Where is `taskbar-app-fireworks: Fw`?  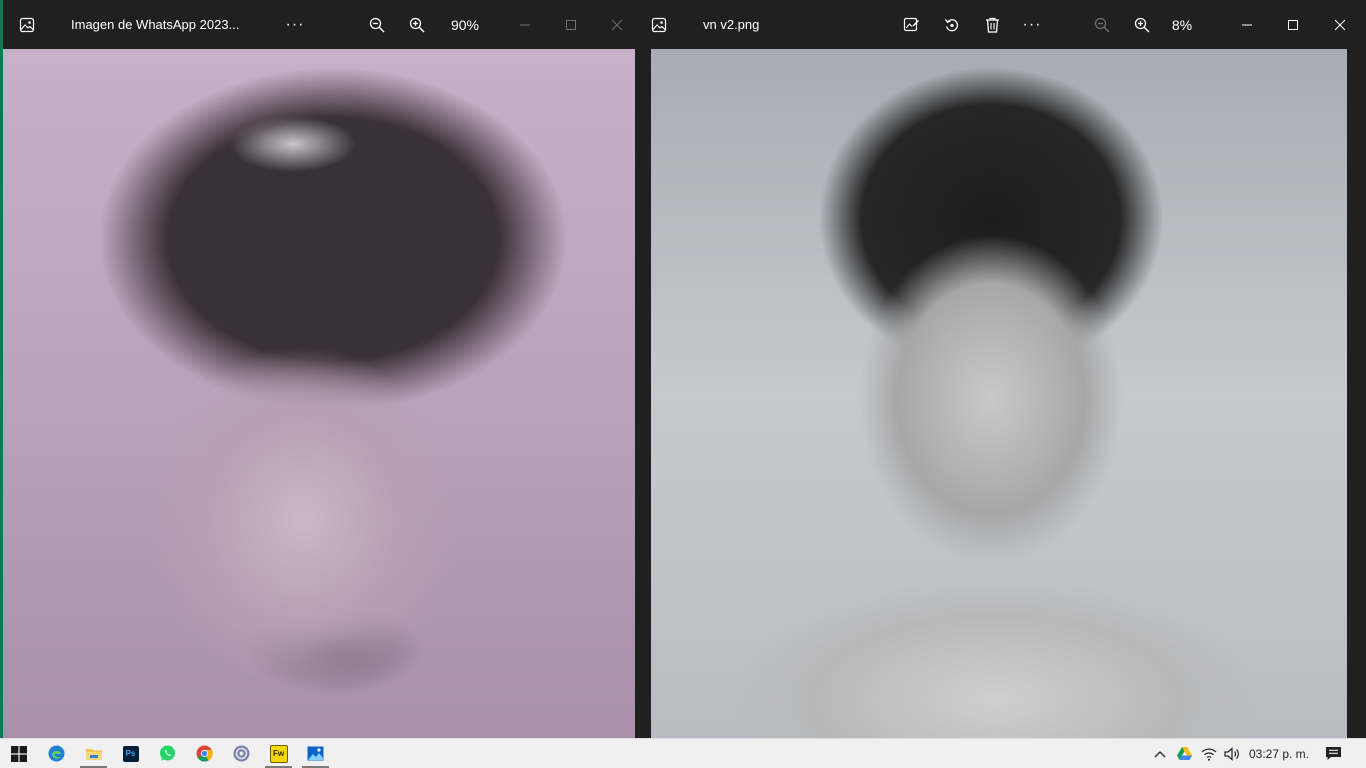 taskbar-app-fireworks: Fw is located at coordinates (278, 753).